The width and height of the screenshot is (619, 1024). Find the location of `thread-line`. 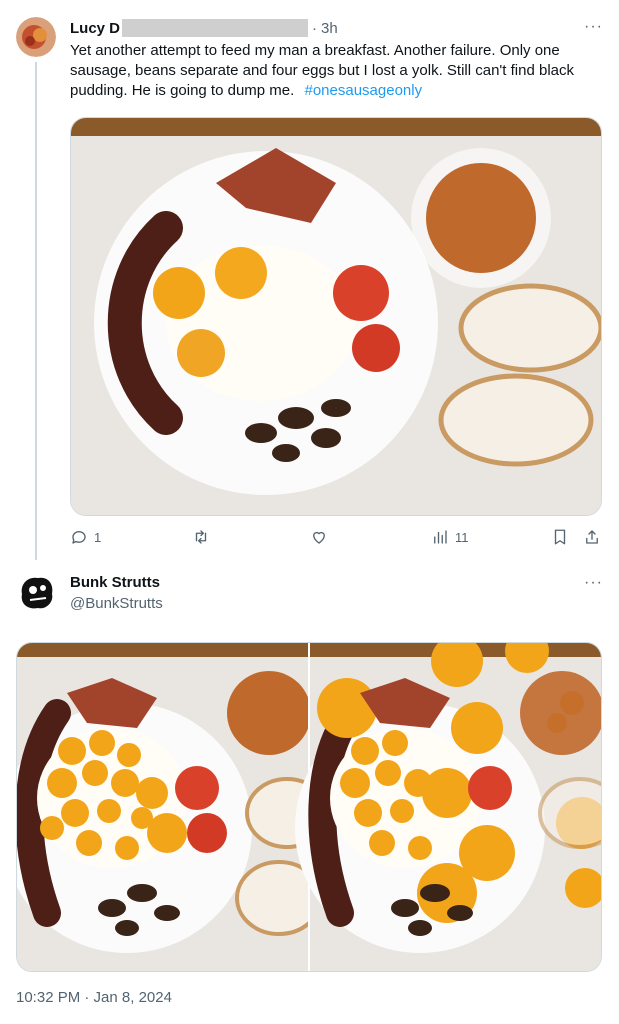

thread-line is located at coordinates (36, 311).